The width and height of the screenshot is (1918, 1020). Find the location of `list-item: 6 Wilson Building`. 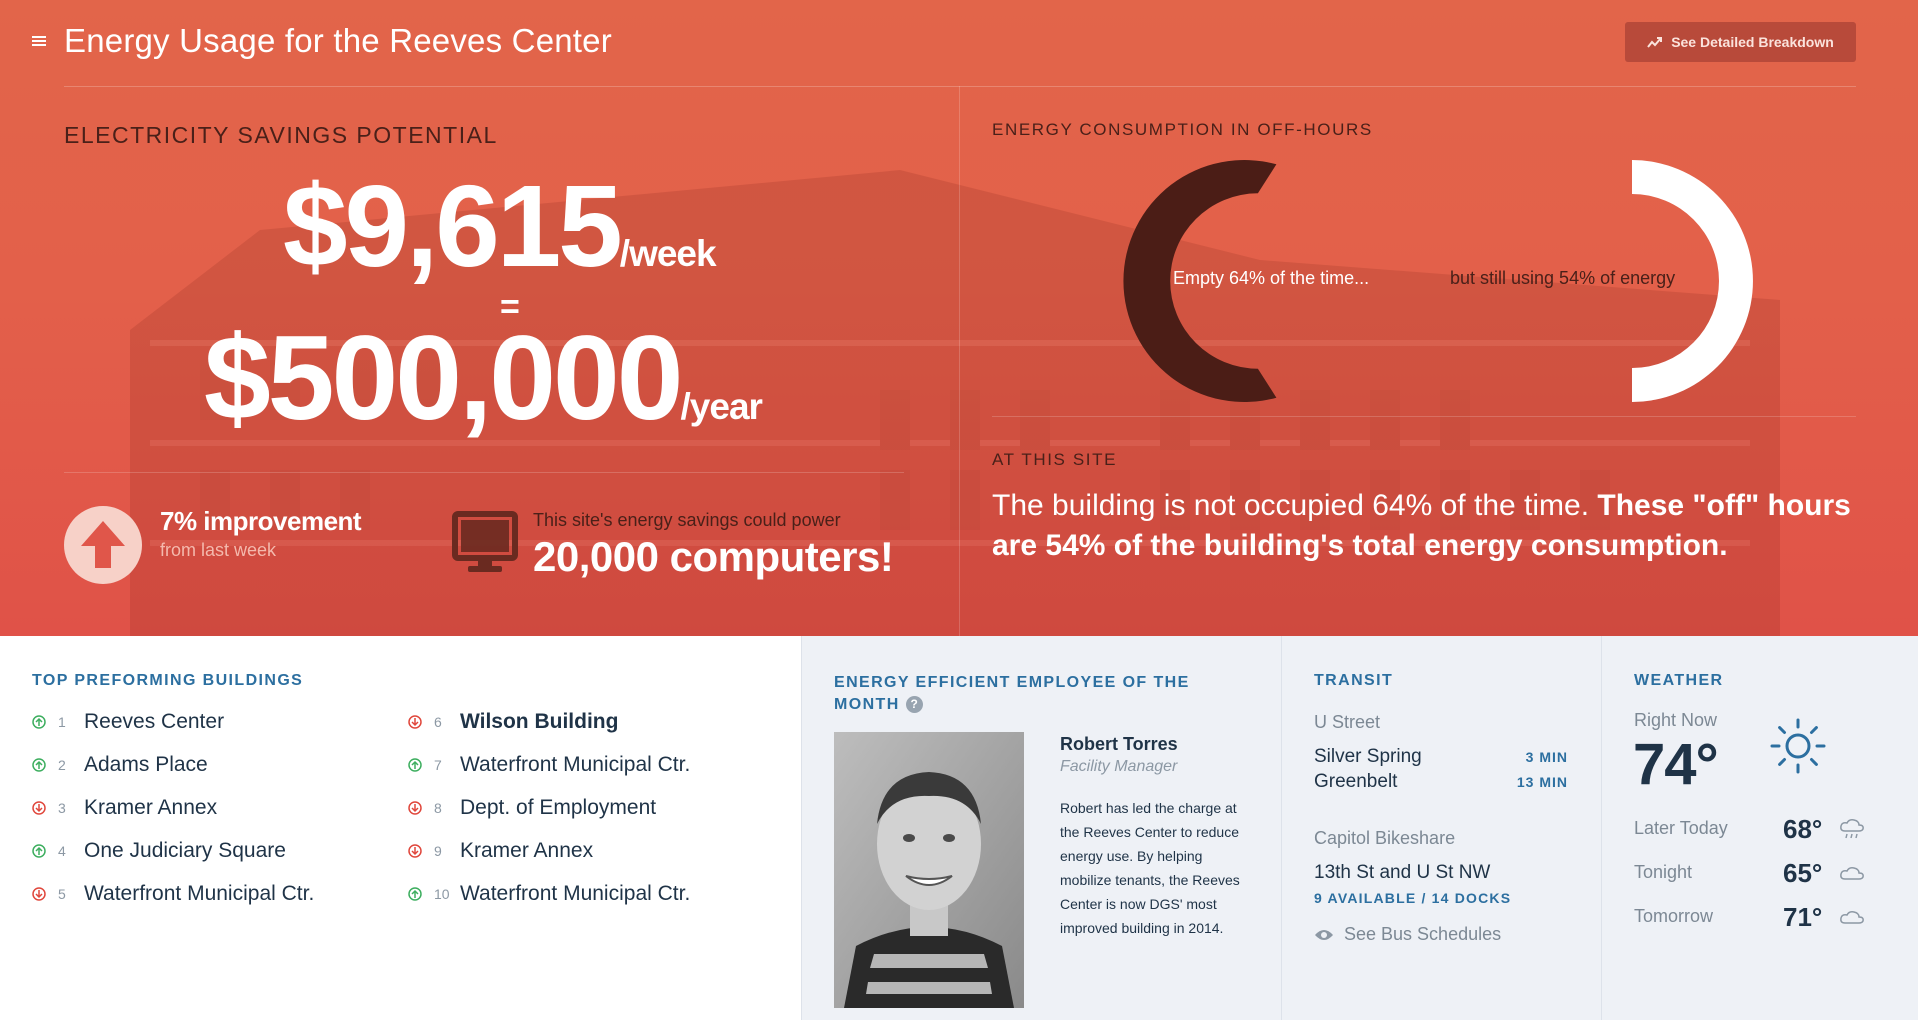

list-item: 6 Wilson Building is located at coordinates (549, 721).